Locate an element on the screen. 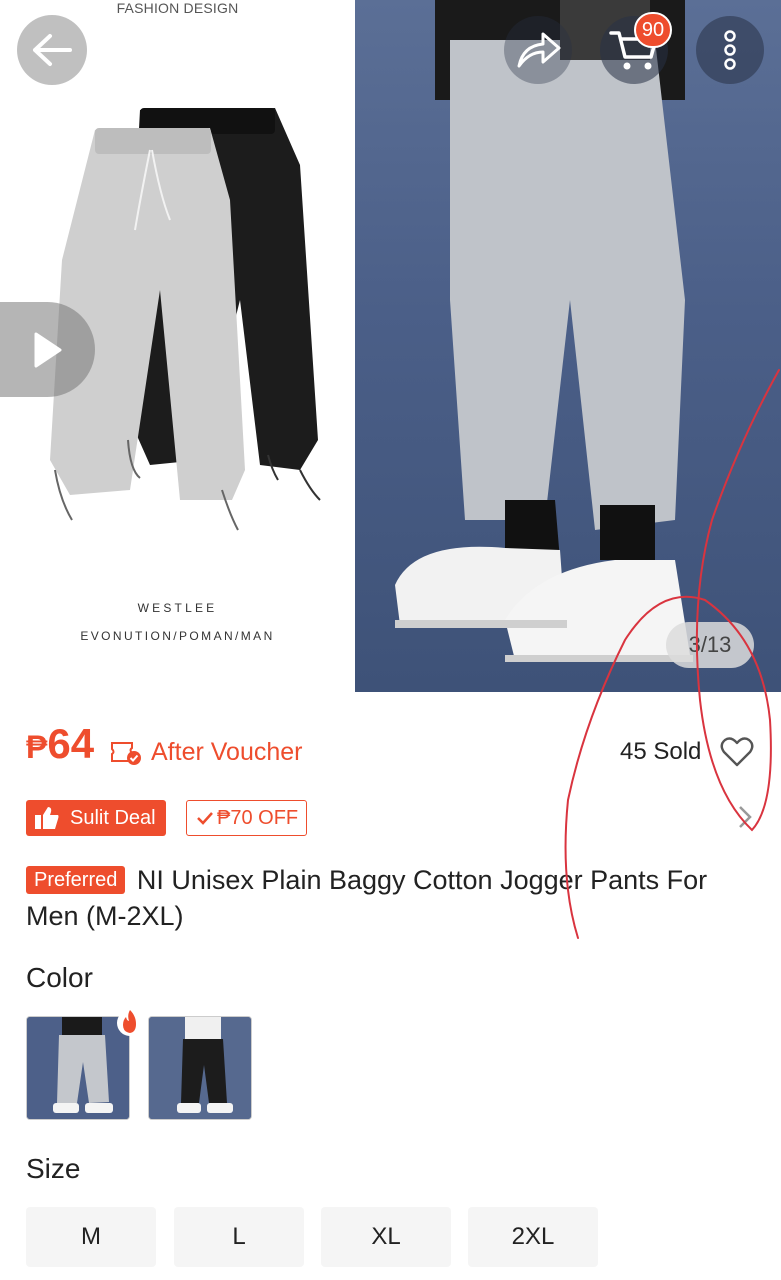 The width and height of the screenshot is (781, 1280). color-swatch-black is located at coordinates (200, 1068).